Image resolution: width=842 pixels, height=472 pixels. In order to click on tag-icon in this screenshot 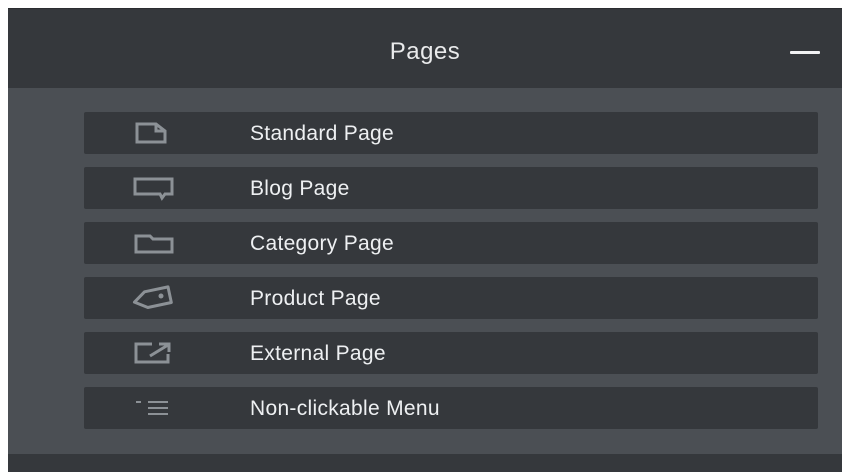, I will do `click(154, 298)`.